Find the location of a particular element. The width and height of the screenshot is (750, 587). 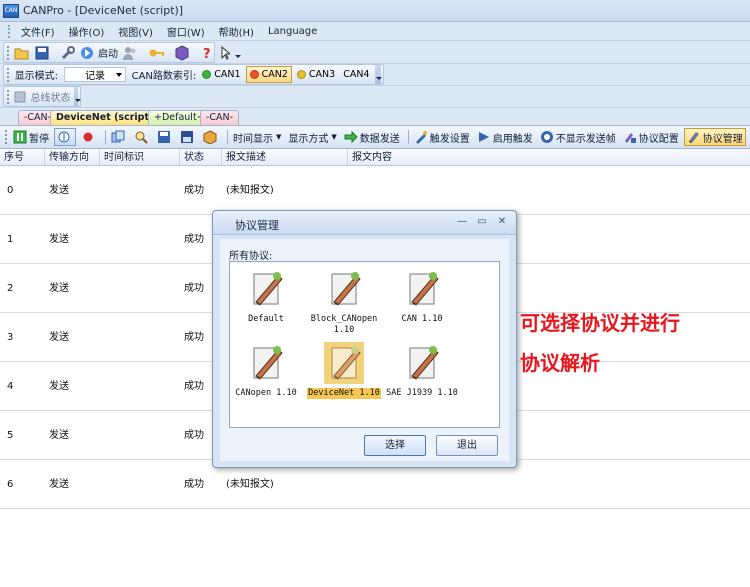

protocol-item-canopen: CANopen 1.10 is located at coordinates (266, 370).